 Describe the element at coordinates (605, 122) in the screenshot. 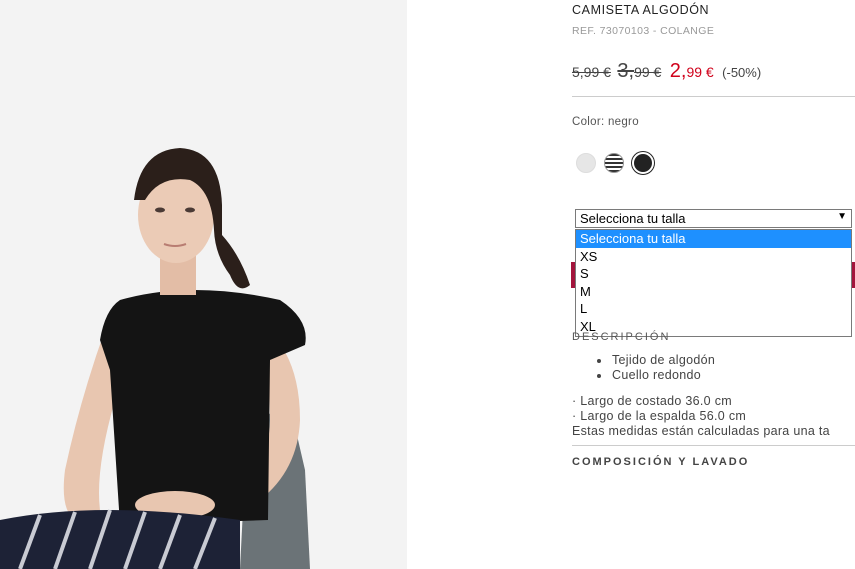

I see `color-label: Color: negro` at that location.